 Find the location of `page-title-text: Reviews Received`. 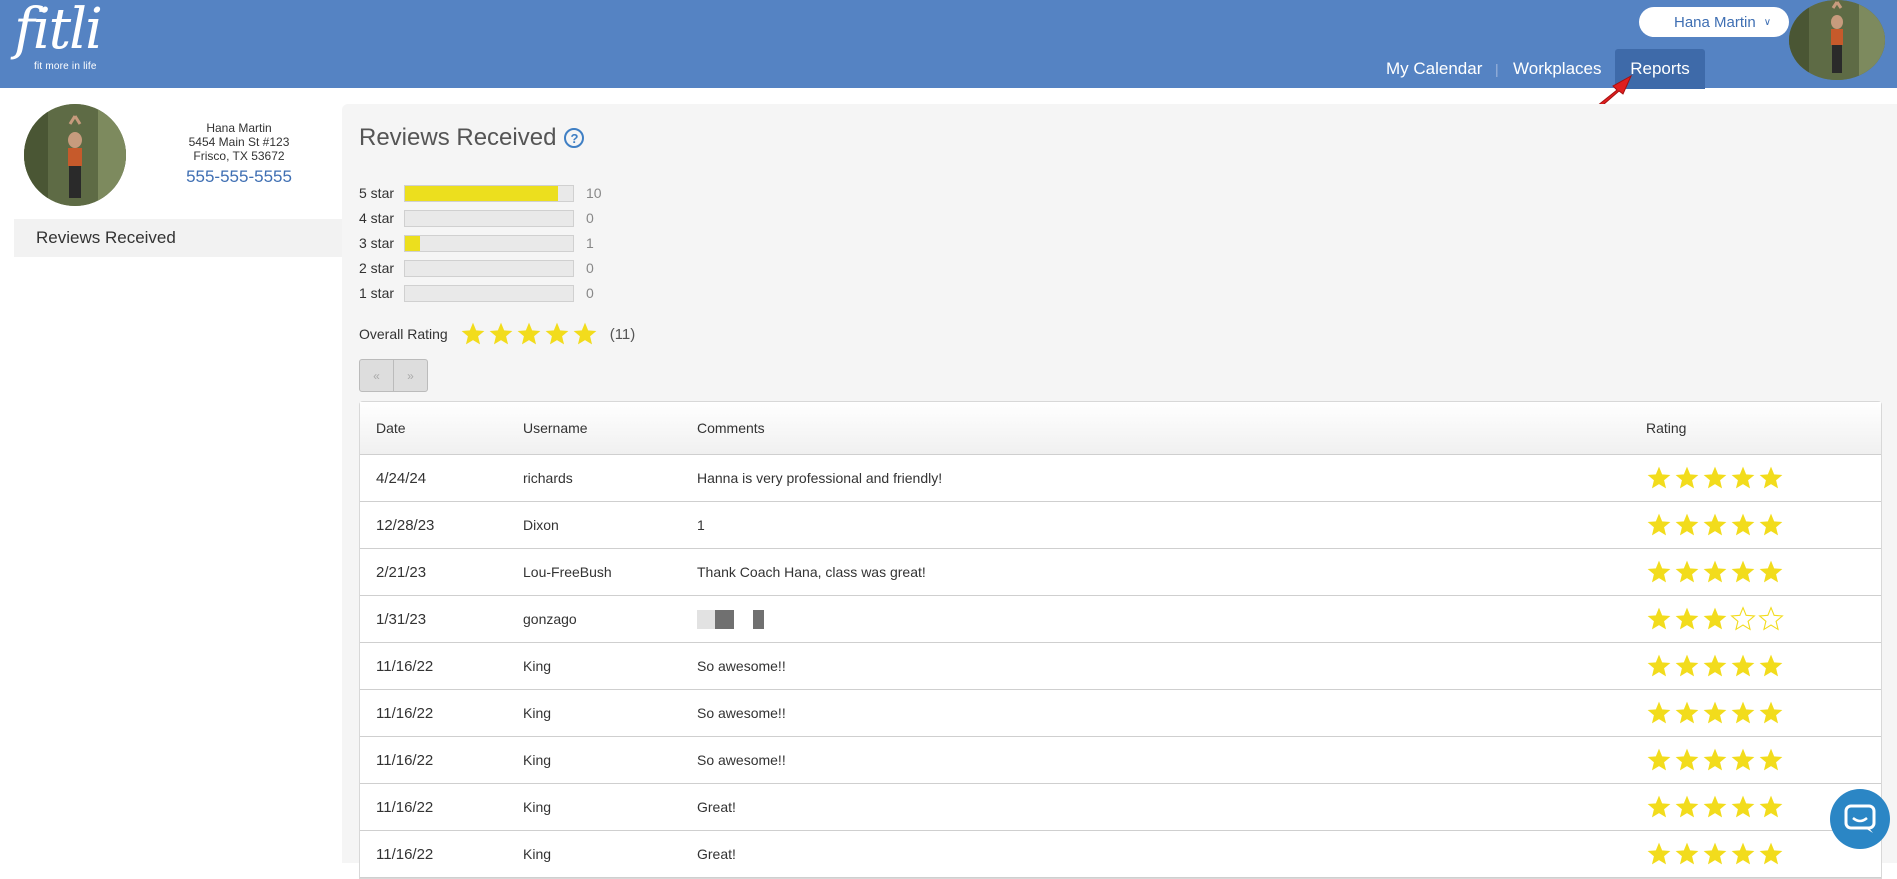

page-title-text: Reviews Received is located at coordinates (458, 137).